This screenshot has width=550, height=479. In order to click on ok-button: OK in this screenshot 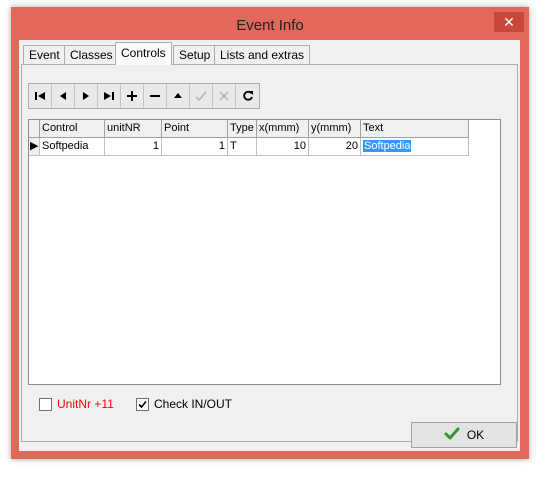, I will do `click(464, 435)`.